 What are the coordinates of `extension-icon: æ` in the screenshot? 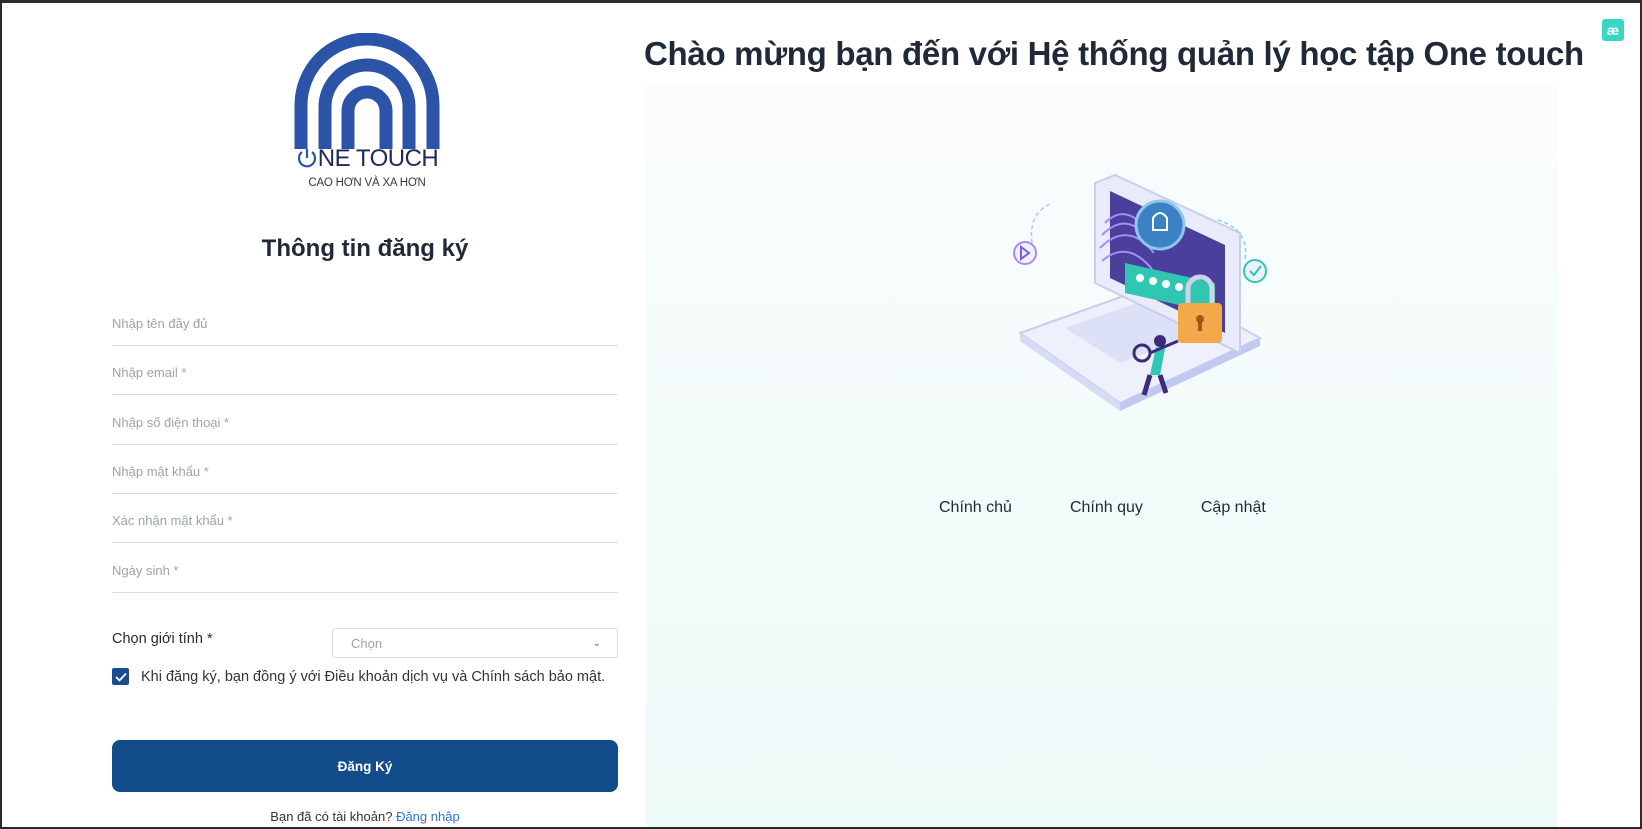 It's located at (1613, 30).